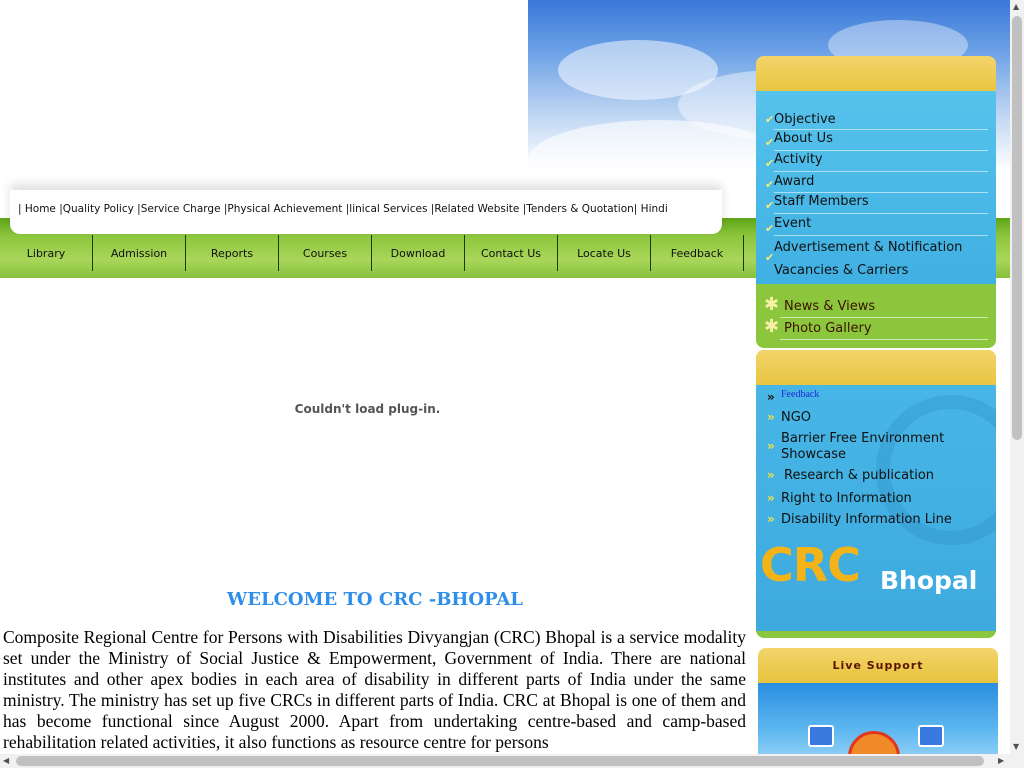 This screenshot has width=1024, height=768. What do you see at coordinates (500, 761) in the screenshot?
I see `horizontal-scroll-thumb` at bounding box center [500, 761].